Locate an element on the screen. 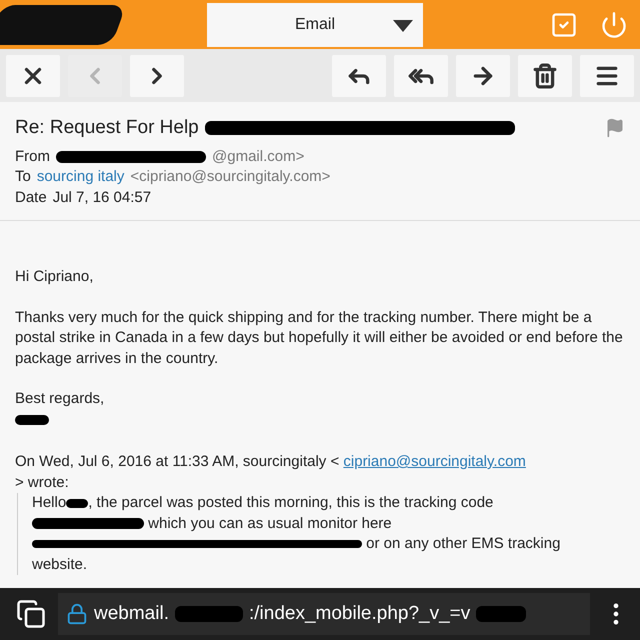  email-subject: Re: Request For Help is located at coordinates (107, 128).